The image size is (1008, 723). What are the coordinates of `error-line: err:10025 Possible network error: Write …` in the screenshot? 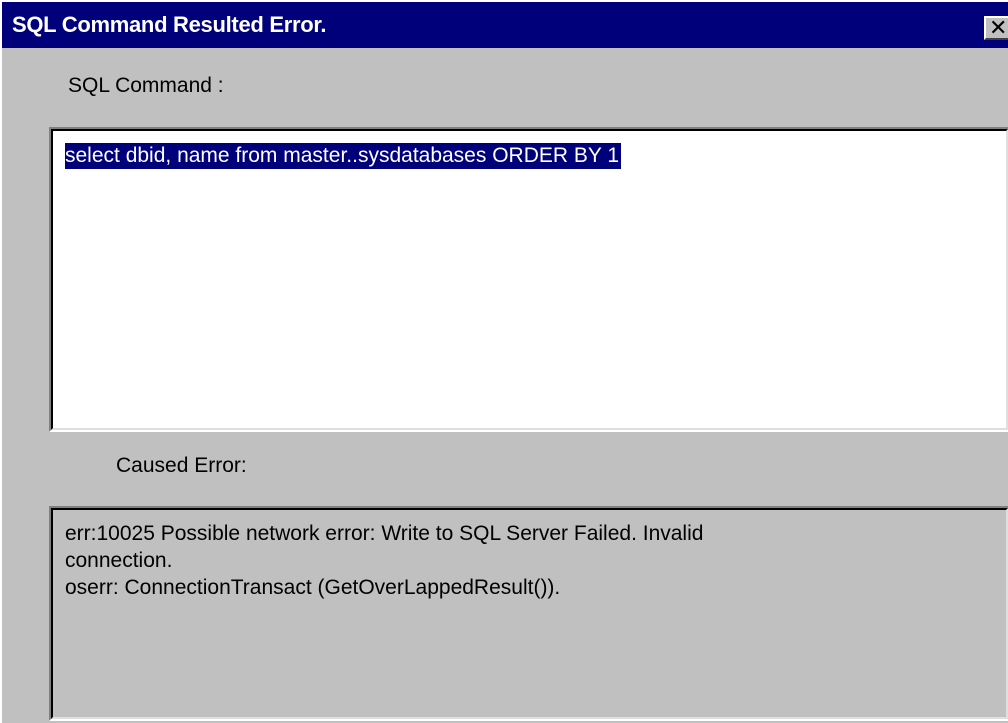 It's located at (384, 533).